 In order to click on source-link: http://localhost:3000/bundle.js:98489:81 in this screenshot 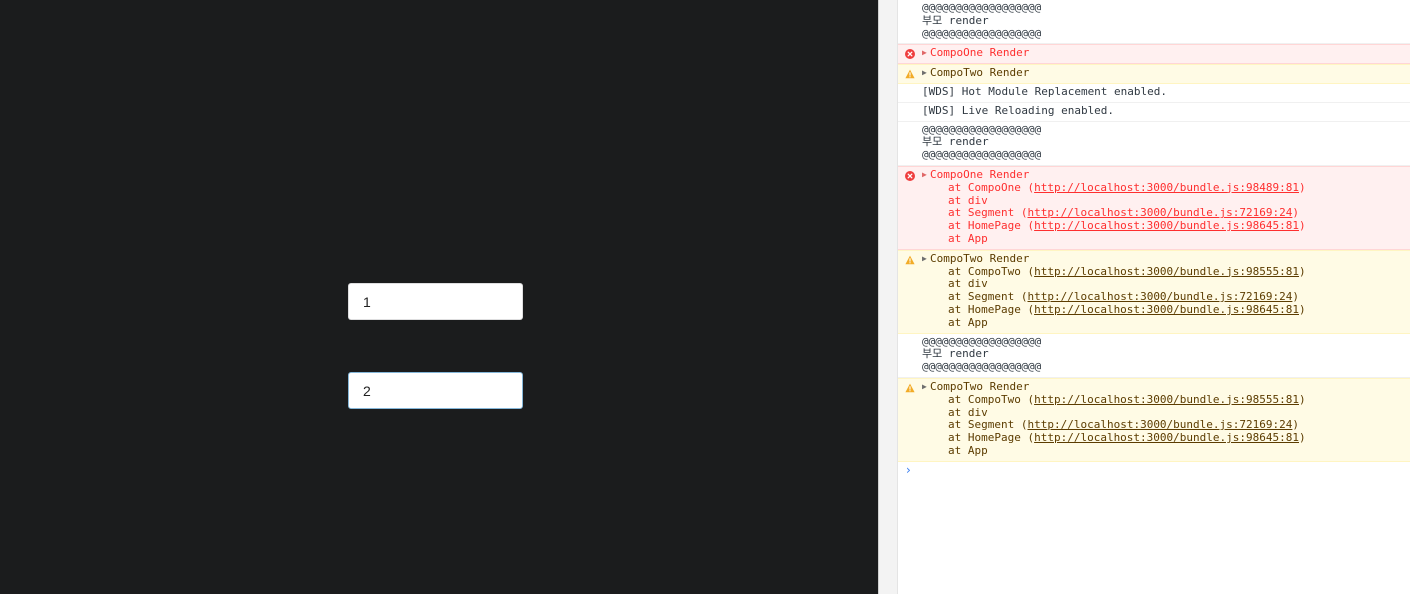, I will do `click(1166, 187)`.